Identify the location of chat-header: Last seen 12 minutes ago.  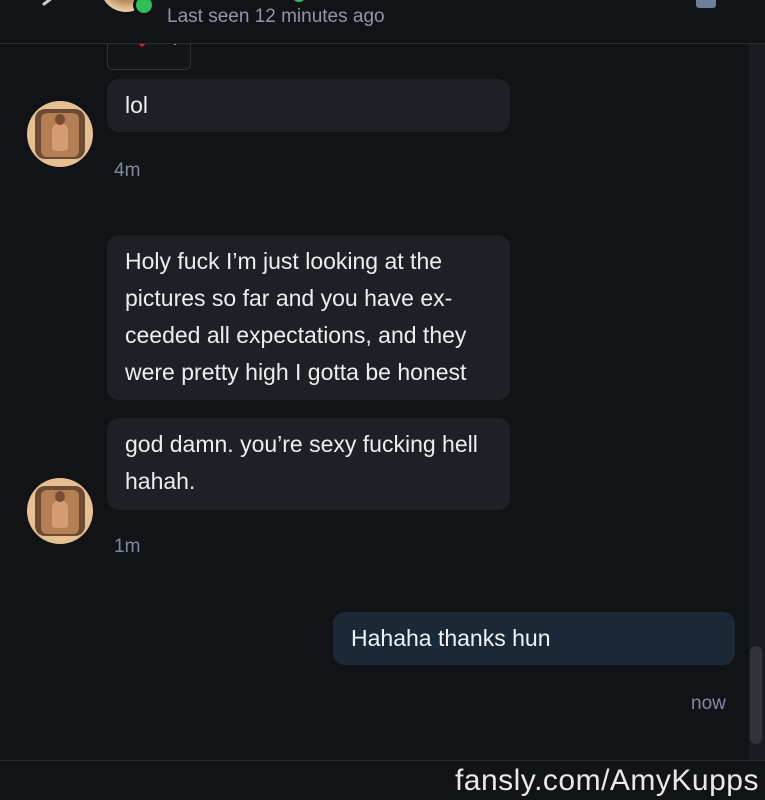
(382, 22).